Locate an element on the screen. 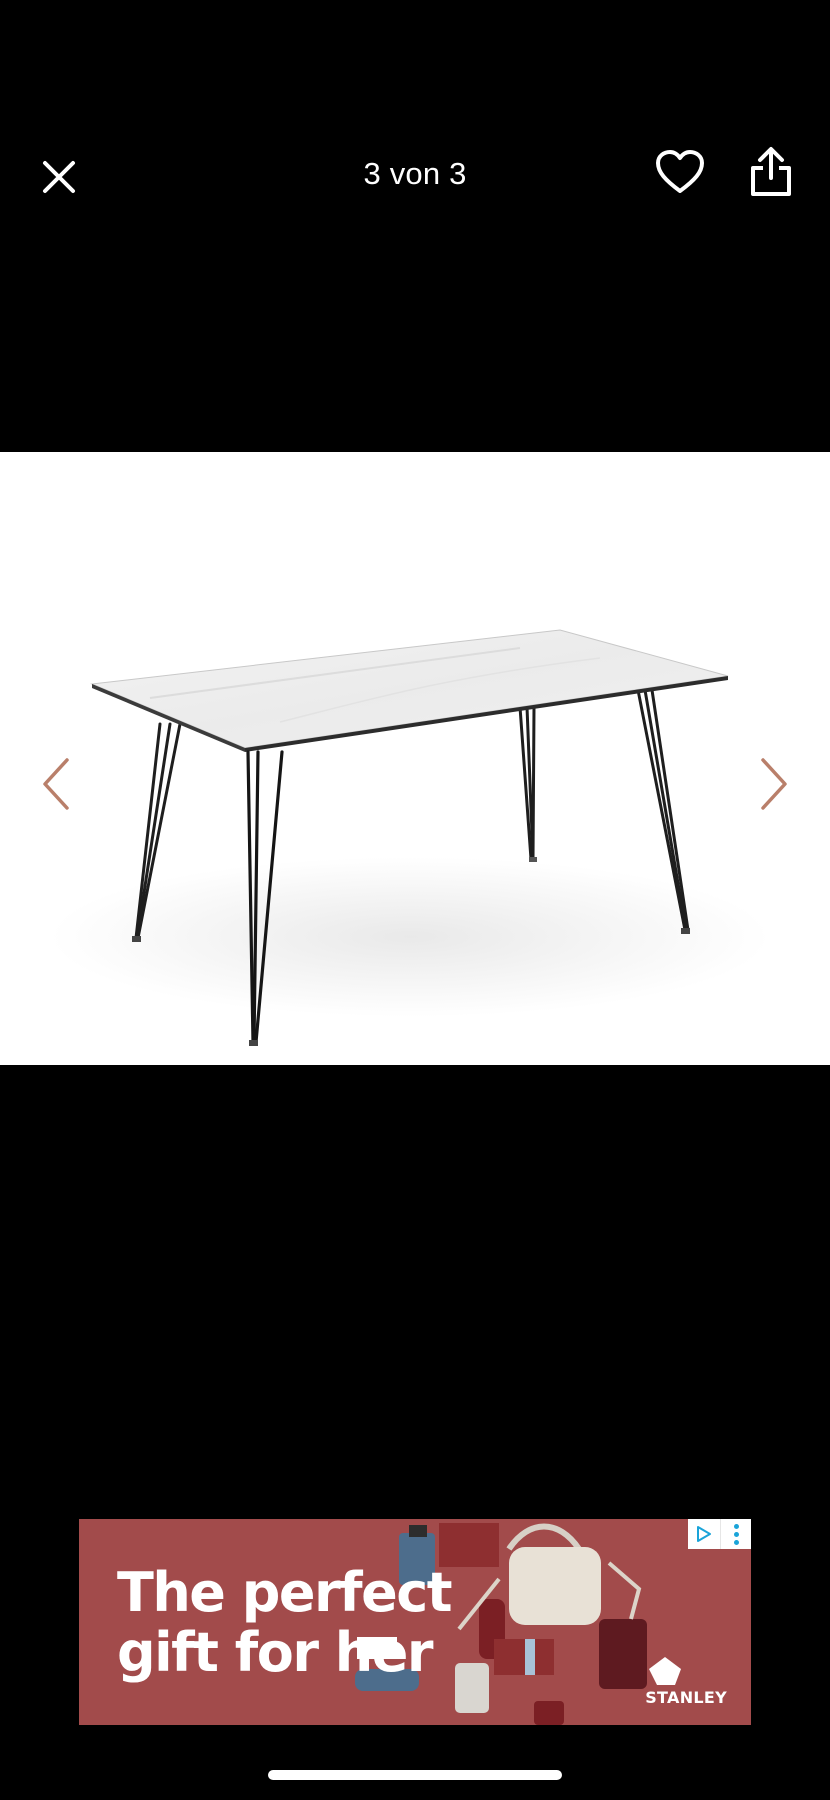 The height and width of the screenshot is (1800, 830). advertisement-banner: The perfect gift for her STANLEY is located at coordinates (415, 1622).